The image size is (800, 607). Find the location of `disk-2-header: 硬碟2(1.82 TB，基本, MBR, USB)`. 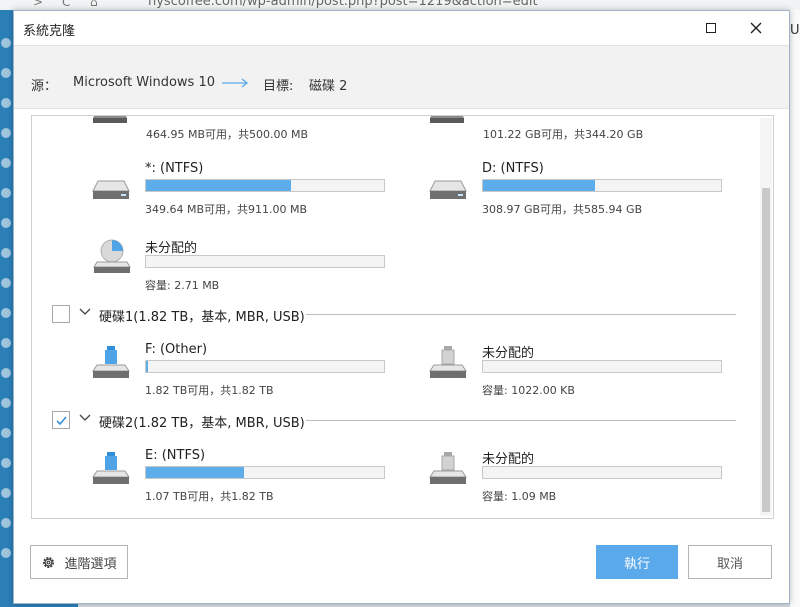

disk-2-header: 硬碟2(1.82 TB，基本, MBR, USB) is located at coordinates (402, 421).